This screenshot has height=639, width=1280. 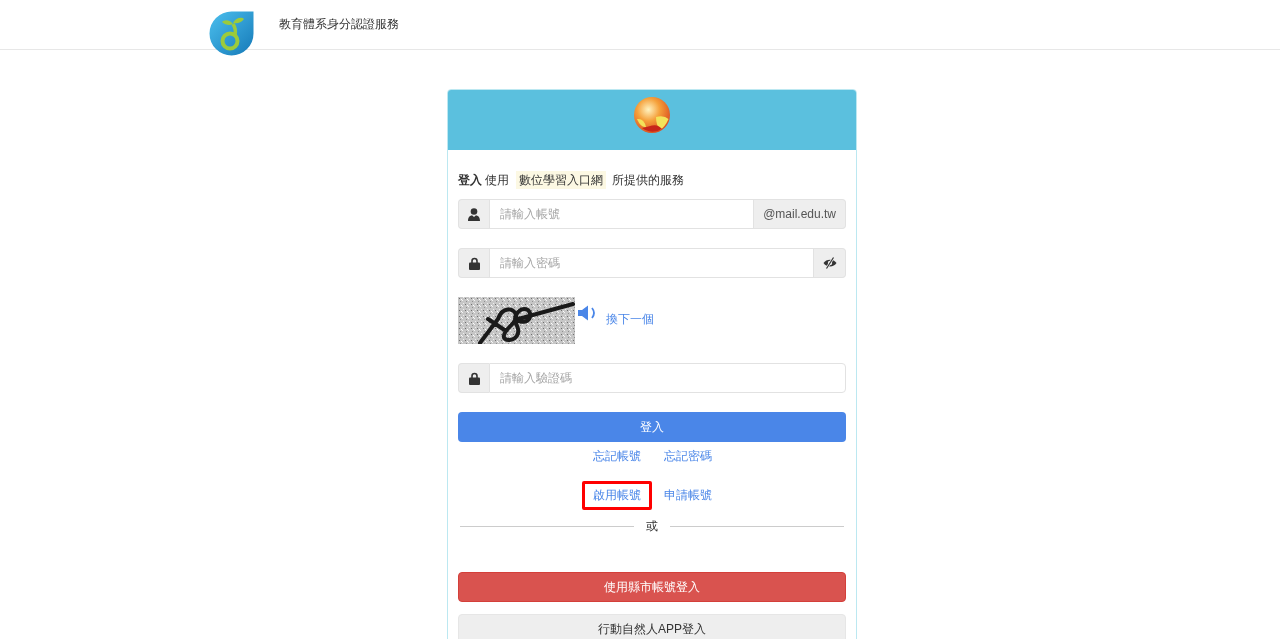 What do you see at coordinates (231, 33) in the screenshot?
I see `sprout-logo-icon` at bounding box center [231, 33].